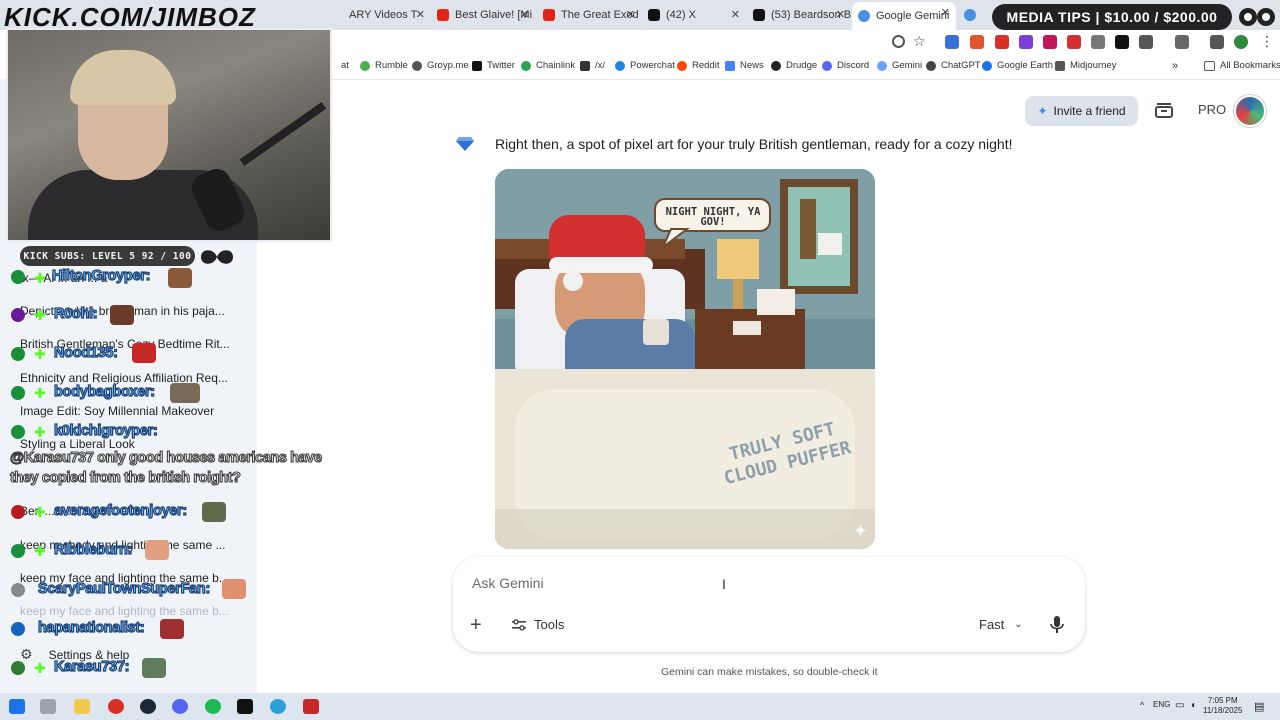 The height and width of the screenshot is (720, 1280). I want to click on bookmark-star-icon: ☆, so click(920, 41).